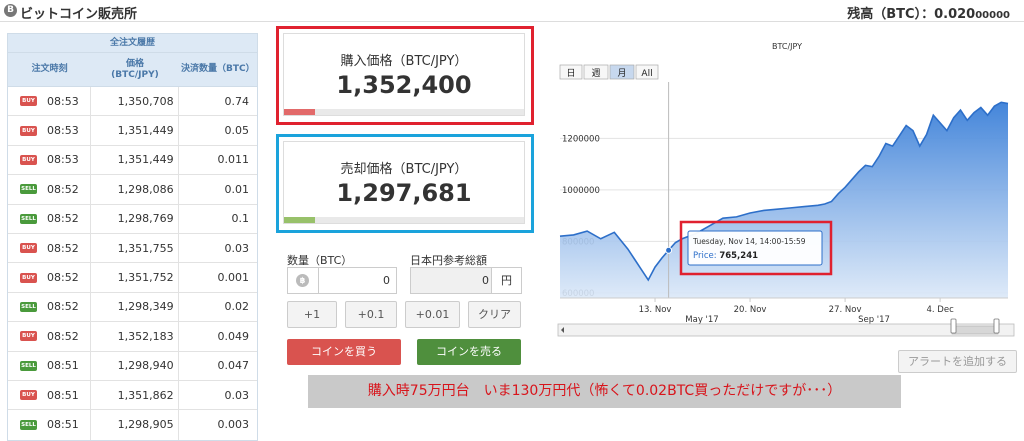 This screenshot has height=441, width=1024. What do you see at coordinates (318, 280) in the screenshot?
I see `qty-field-divider` at bounding box center [318, 280].